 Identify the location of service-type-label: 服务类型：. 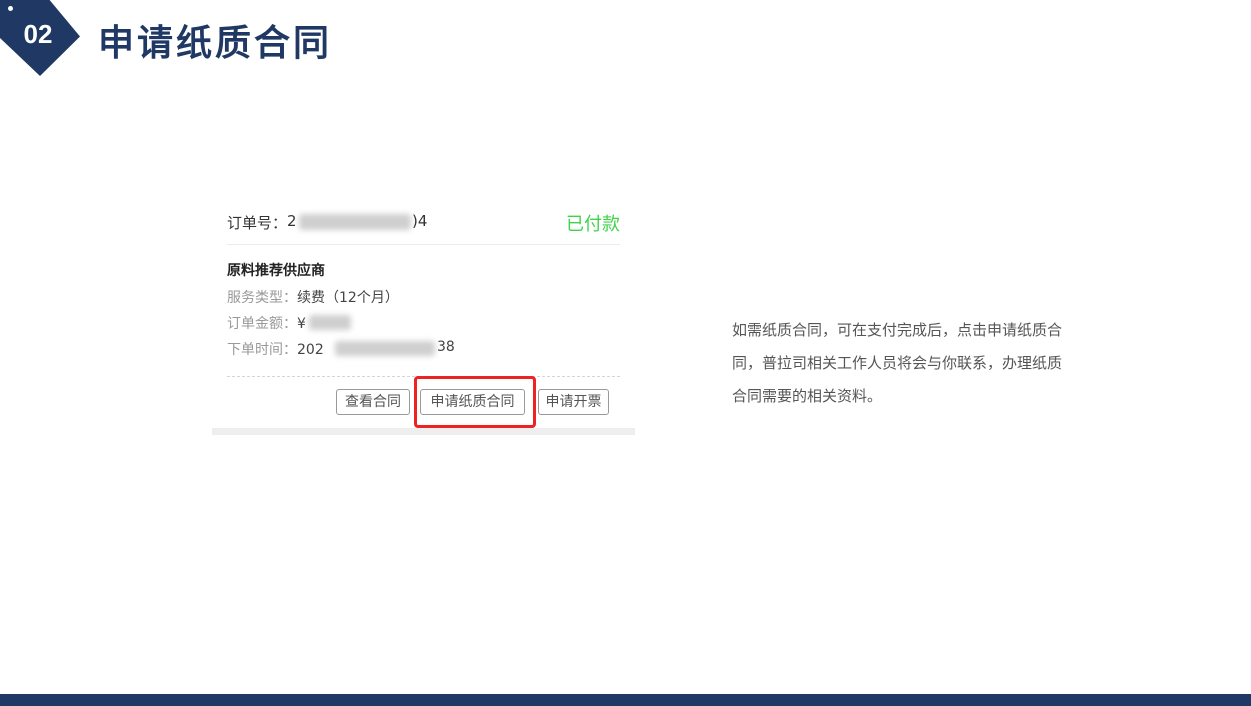
(262, 298).